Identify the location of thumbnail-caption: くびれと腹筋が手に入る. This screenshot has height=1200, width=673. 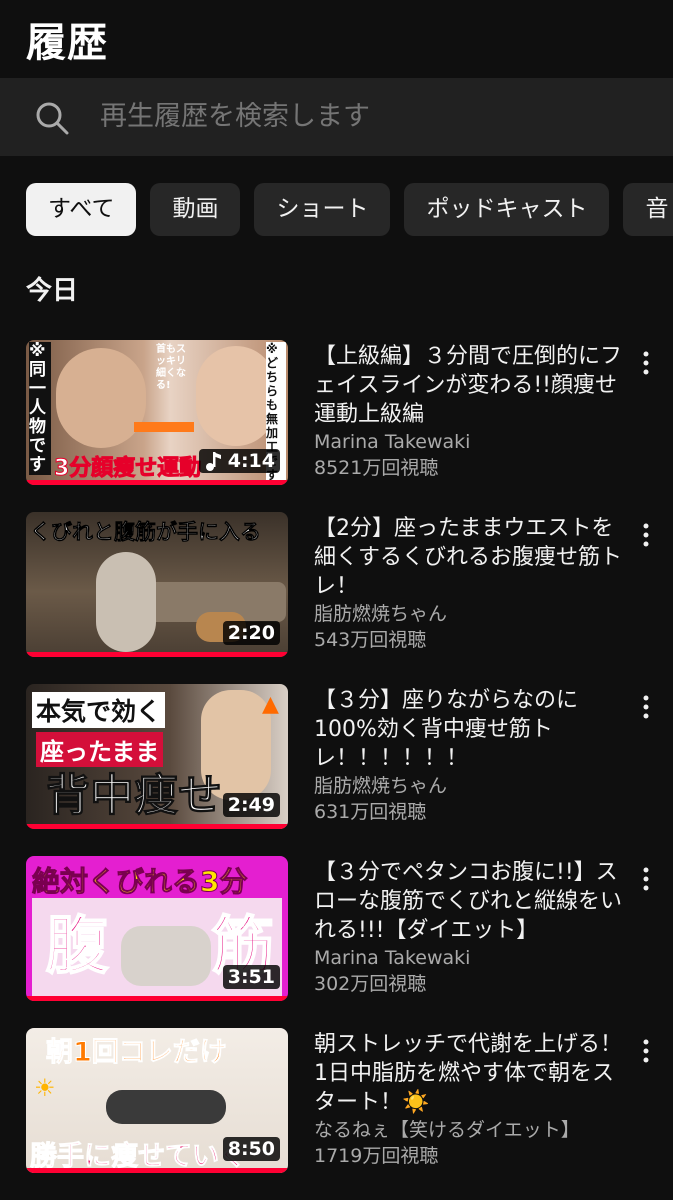
(146, 532).